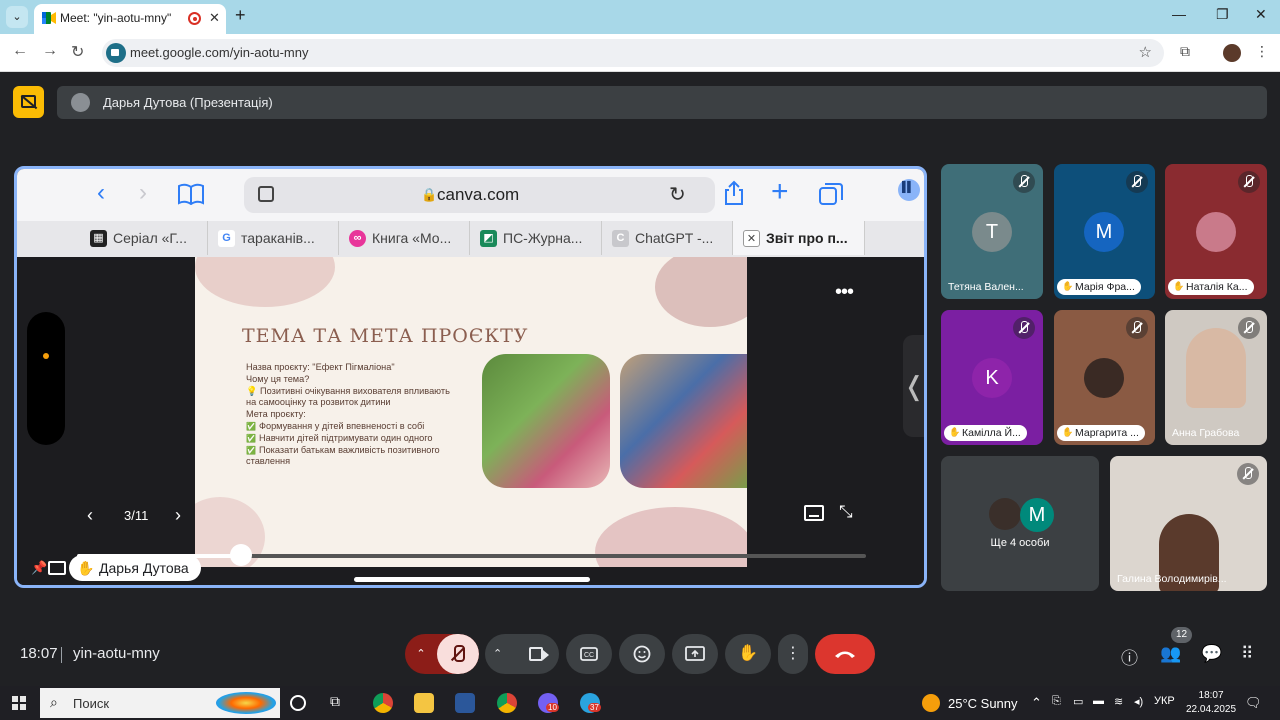 This screenshot has height=720, width=1280. I want to click on display-icon: ▭, so click(1078, 701).